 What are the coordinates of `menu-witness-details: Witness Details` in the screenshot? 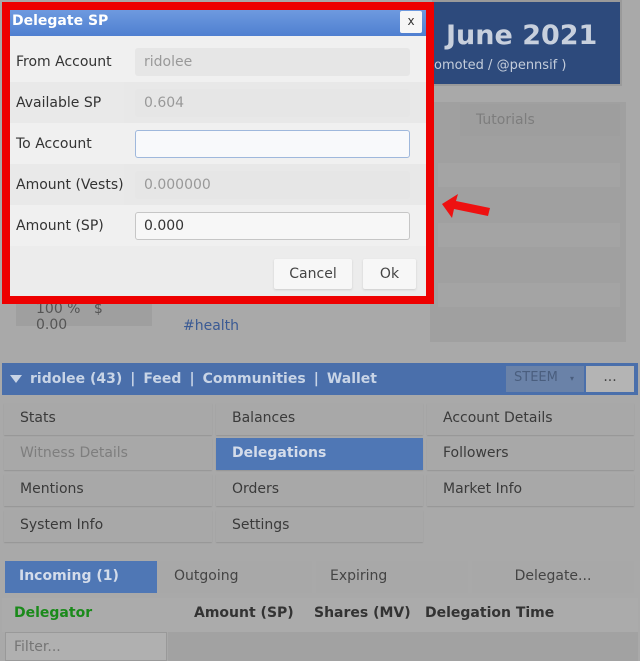 It's located at (108, 454).